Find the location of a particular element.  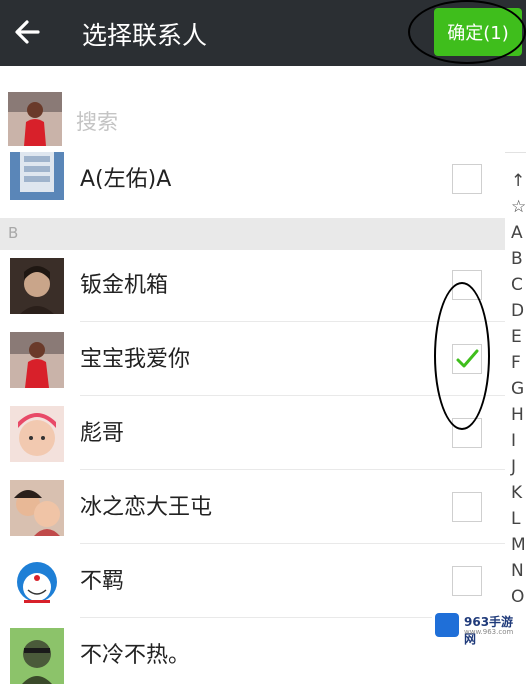

index-letter: C is located at coordinates (518, 285).